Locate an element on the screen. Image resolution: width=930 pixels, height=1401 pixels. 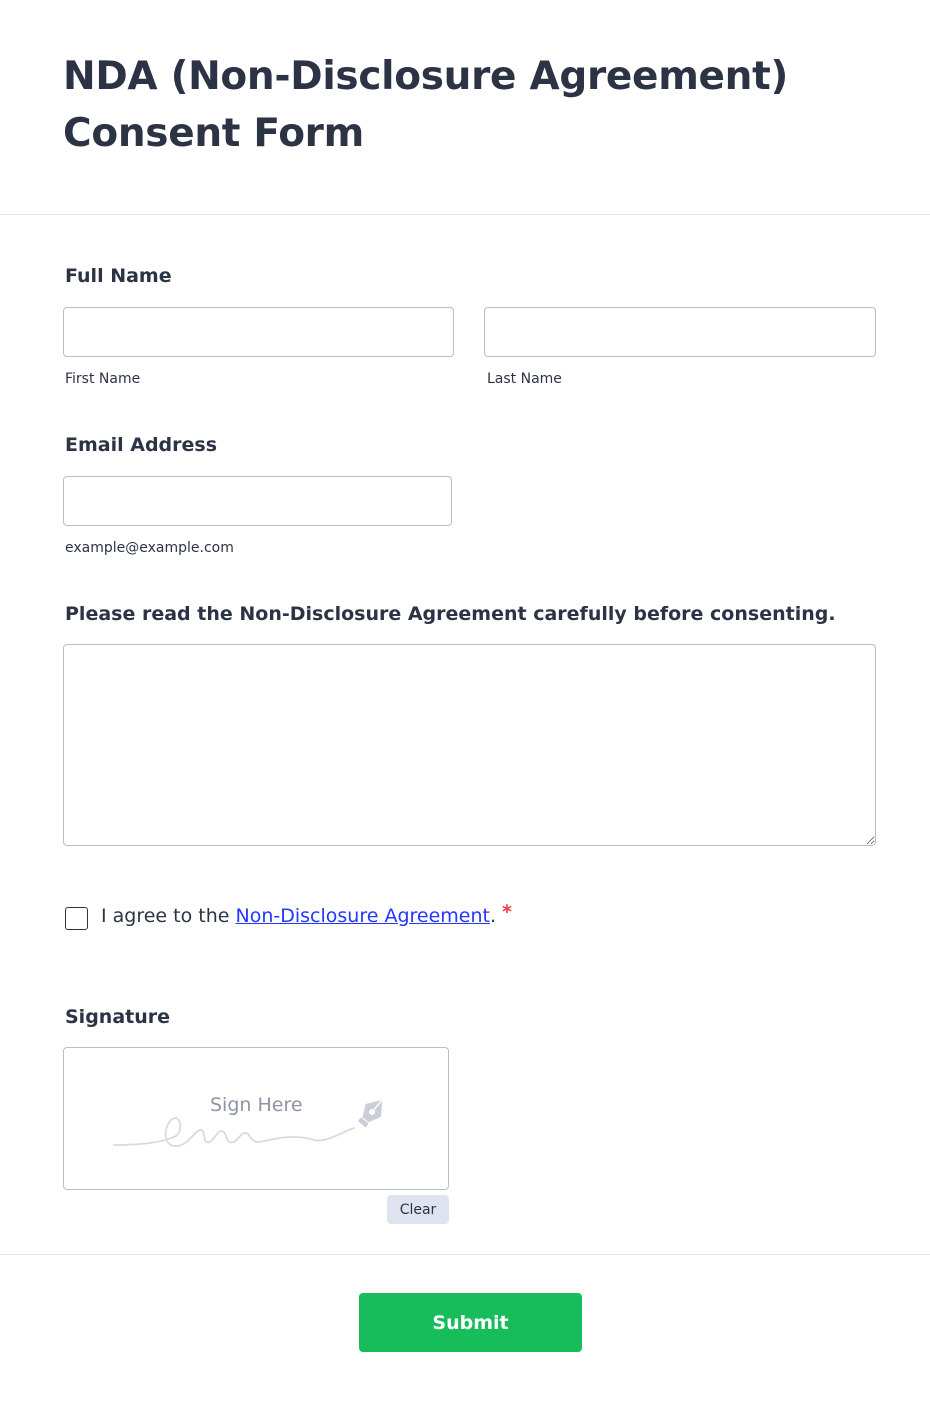
pen-nib-icon is located at coordinates (370, 1113).